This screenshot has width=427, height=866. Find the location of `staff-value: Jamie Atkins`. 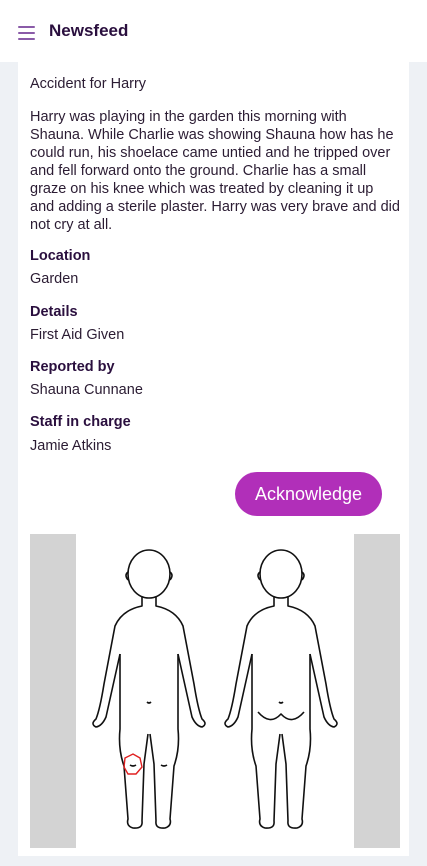

staff-value: Jamie Atkins is located at coordinates (71, 446).